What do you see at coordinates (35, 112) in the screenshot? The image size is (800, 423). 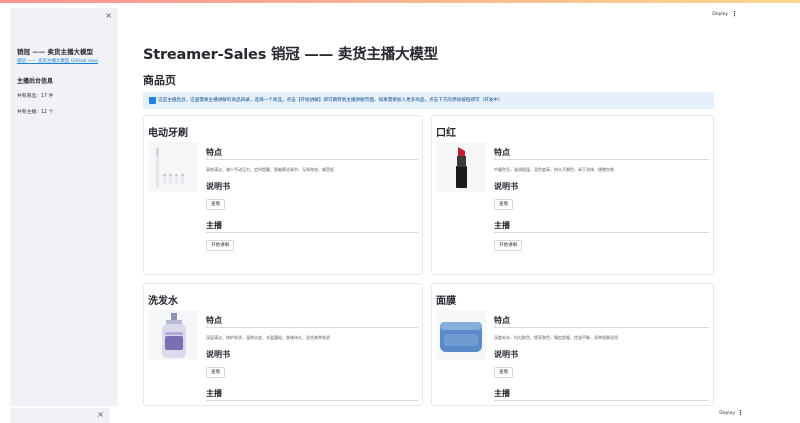 I see `streamers-count: 共有主播：12 个` at bounding box center [35, 112].